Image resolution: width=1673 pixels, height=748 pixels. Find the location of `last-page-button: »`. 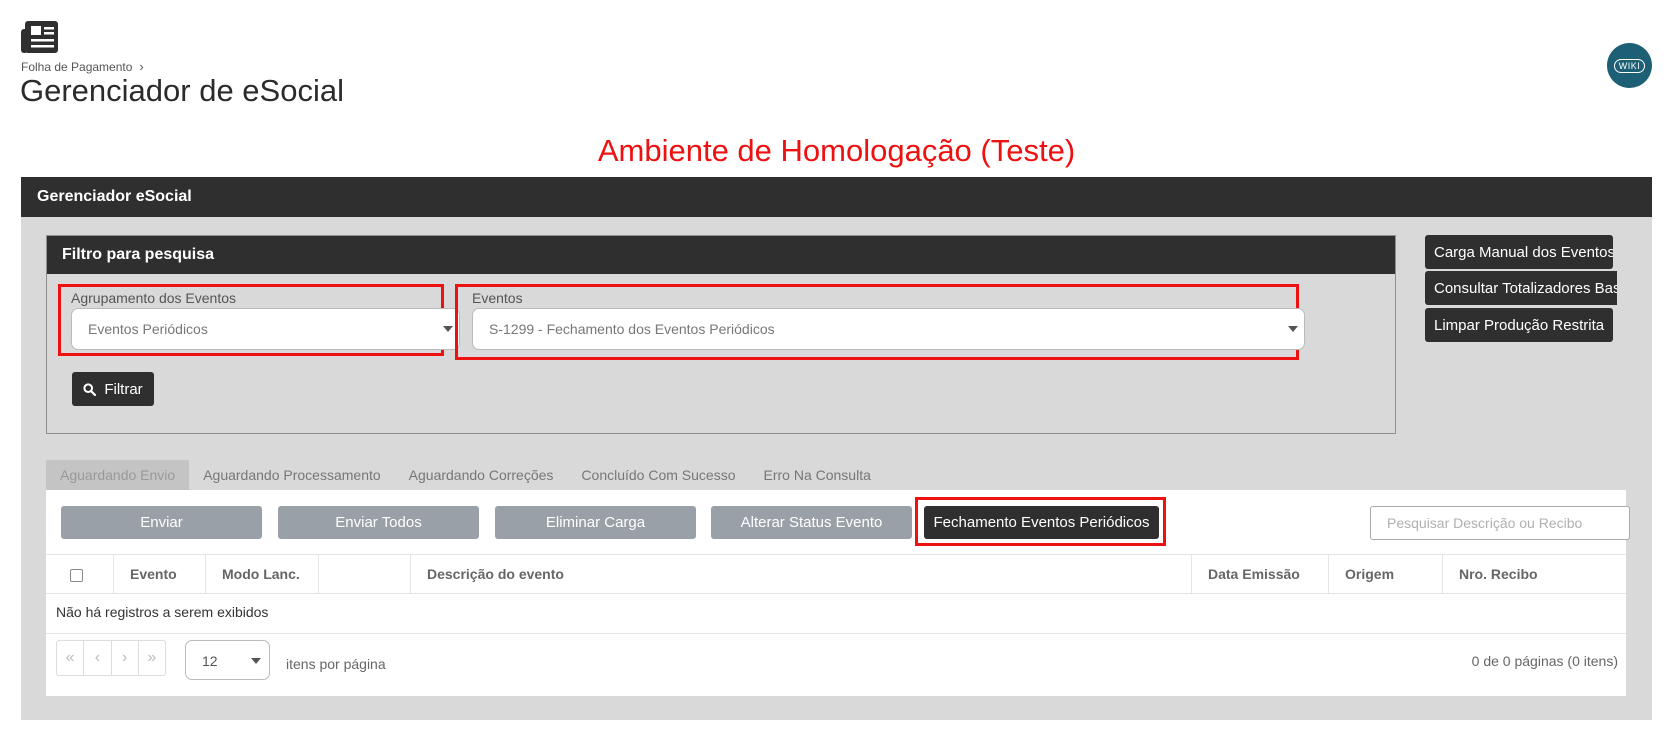

last-page-button: » is located at coordinates (152, 658).